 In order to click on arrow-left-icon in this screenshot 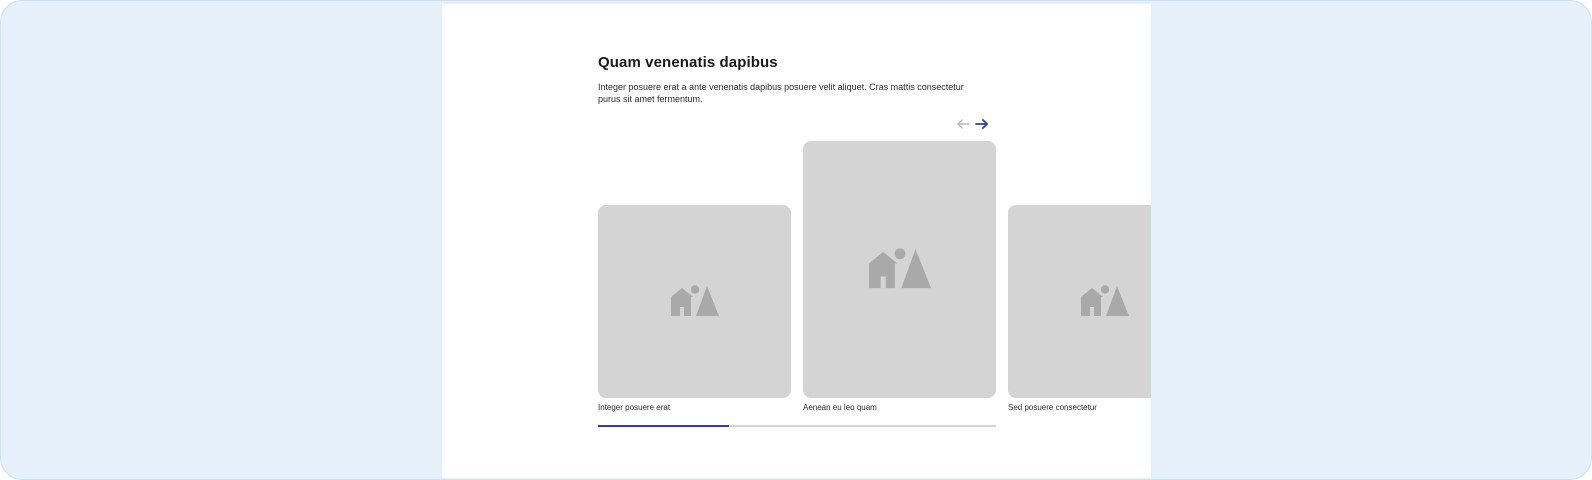, I will do `click(963, 124)`.